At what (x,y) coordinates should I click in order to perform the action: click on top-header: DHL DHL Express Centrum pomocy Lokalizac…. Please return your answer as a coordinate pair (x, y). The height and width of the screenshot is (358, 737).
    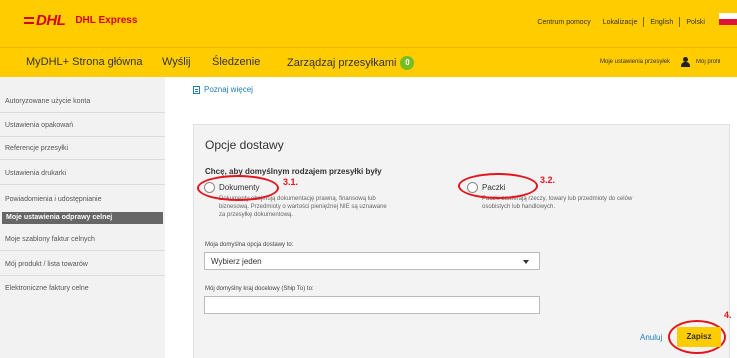
    Looking at the image, I should click on (368, 23).